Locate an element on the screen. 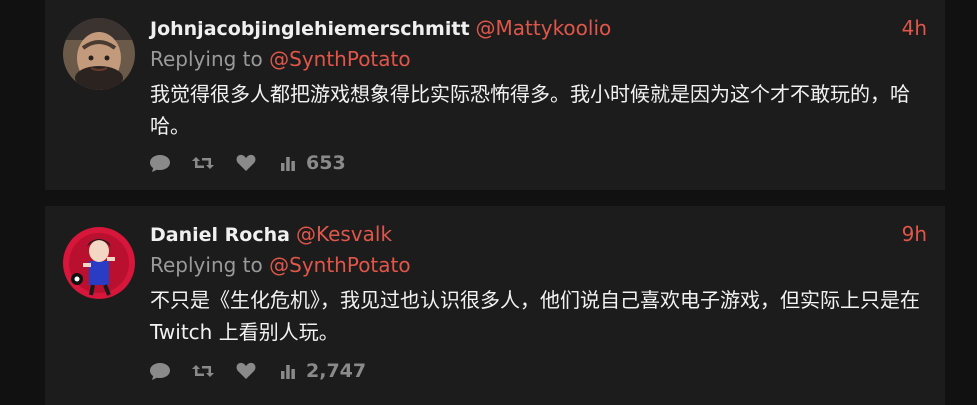  tweet-text: 我觉得很多人都把游戏想象得比实际恐怖得多。我小时候就是因为这个才不敢玩的，哈哈。 is located at coordinates (530, 110).